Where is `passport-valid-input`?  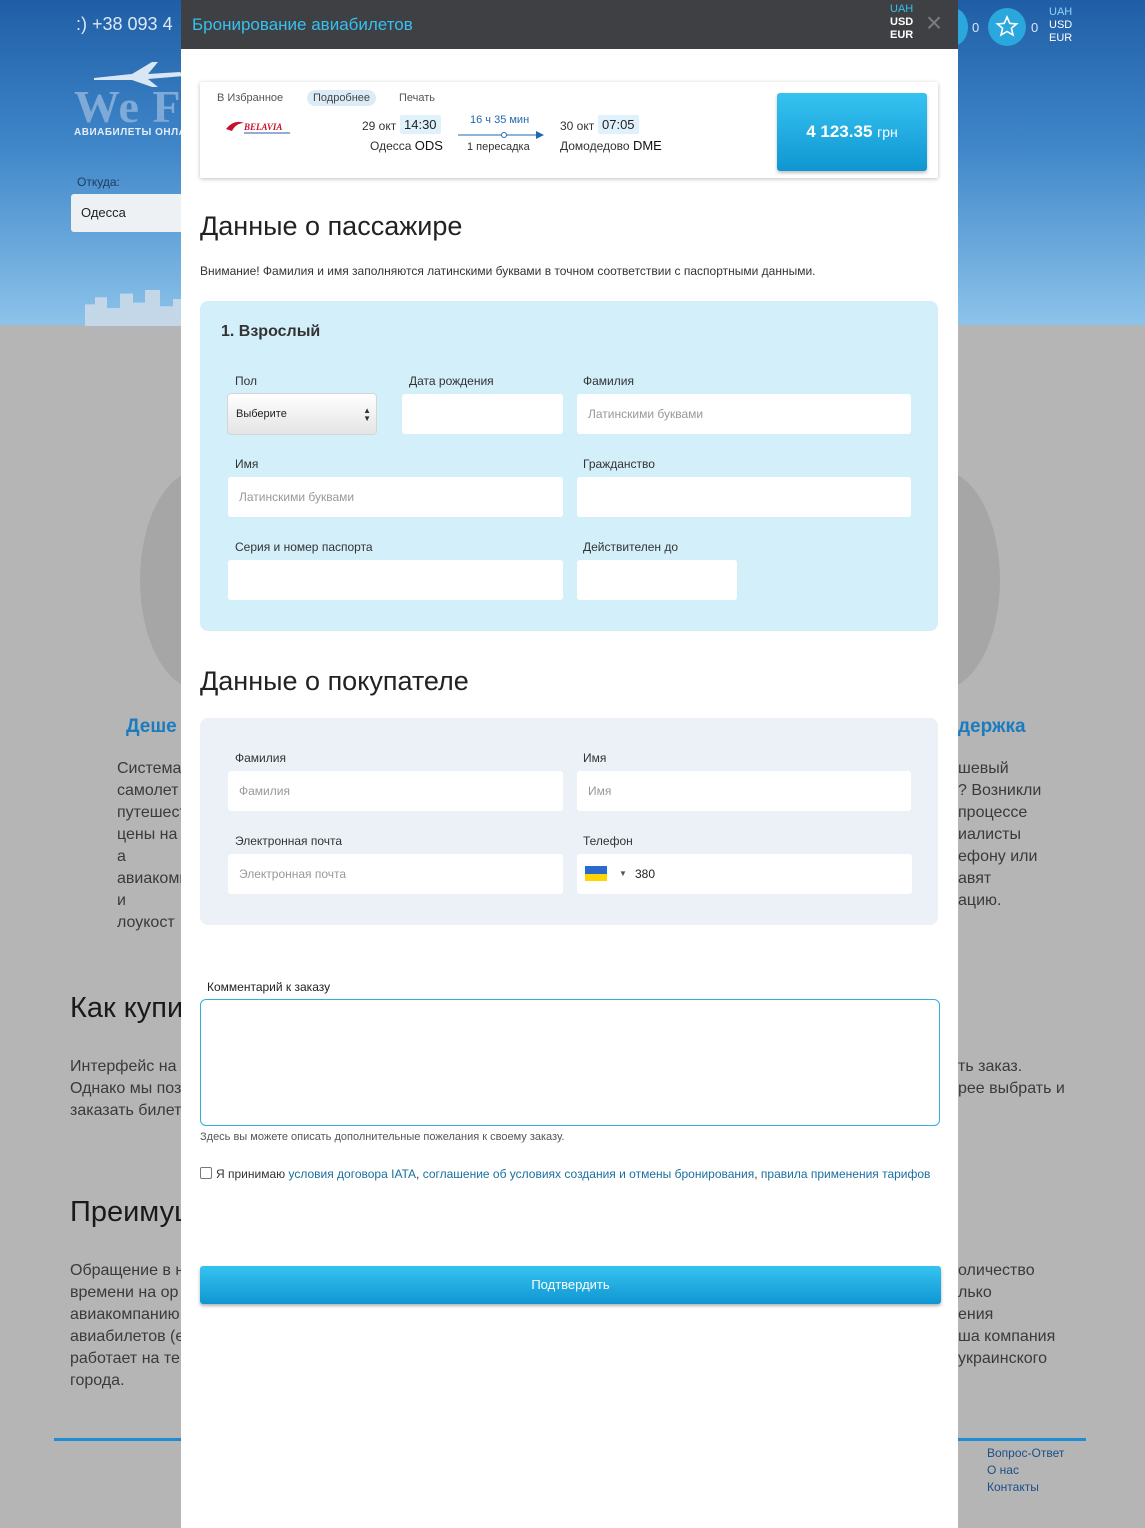
passport-valid-input is located at coordinates (657, 580).